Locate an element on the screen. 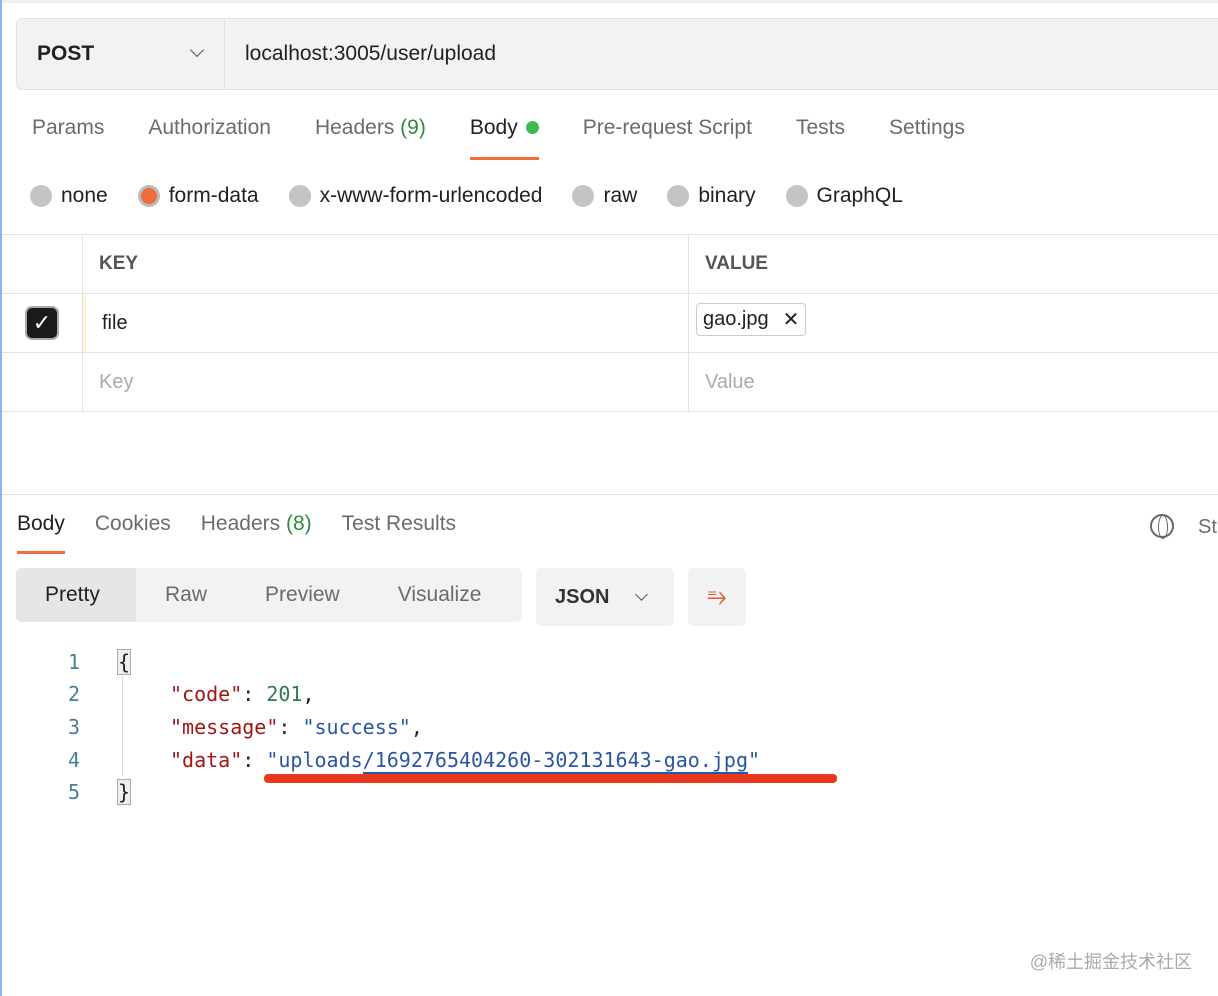 This screenshot has width=1218, height=996. tab-label: Body is located at coordinates (493, 127).